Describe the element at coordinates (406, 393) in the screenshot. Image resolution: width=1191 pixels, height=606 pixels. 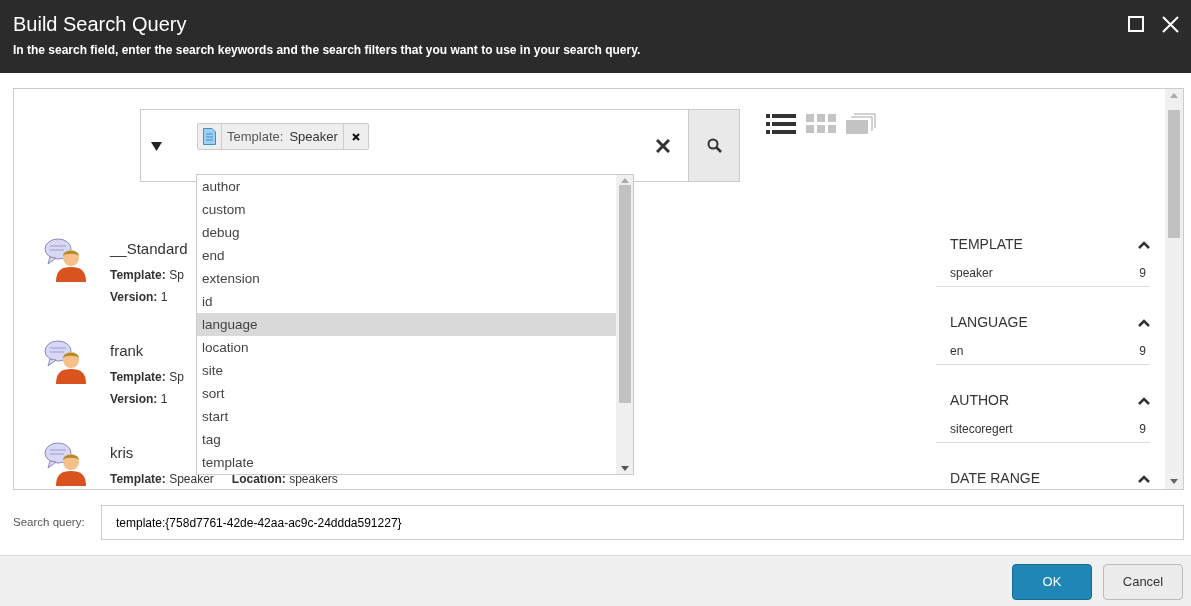
I see `suggestion-item: sort` at that location.